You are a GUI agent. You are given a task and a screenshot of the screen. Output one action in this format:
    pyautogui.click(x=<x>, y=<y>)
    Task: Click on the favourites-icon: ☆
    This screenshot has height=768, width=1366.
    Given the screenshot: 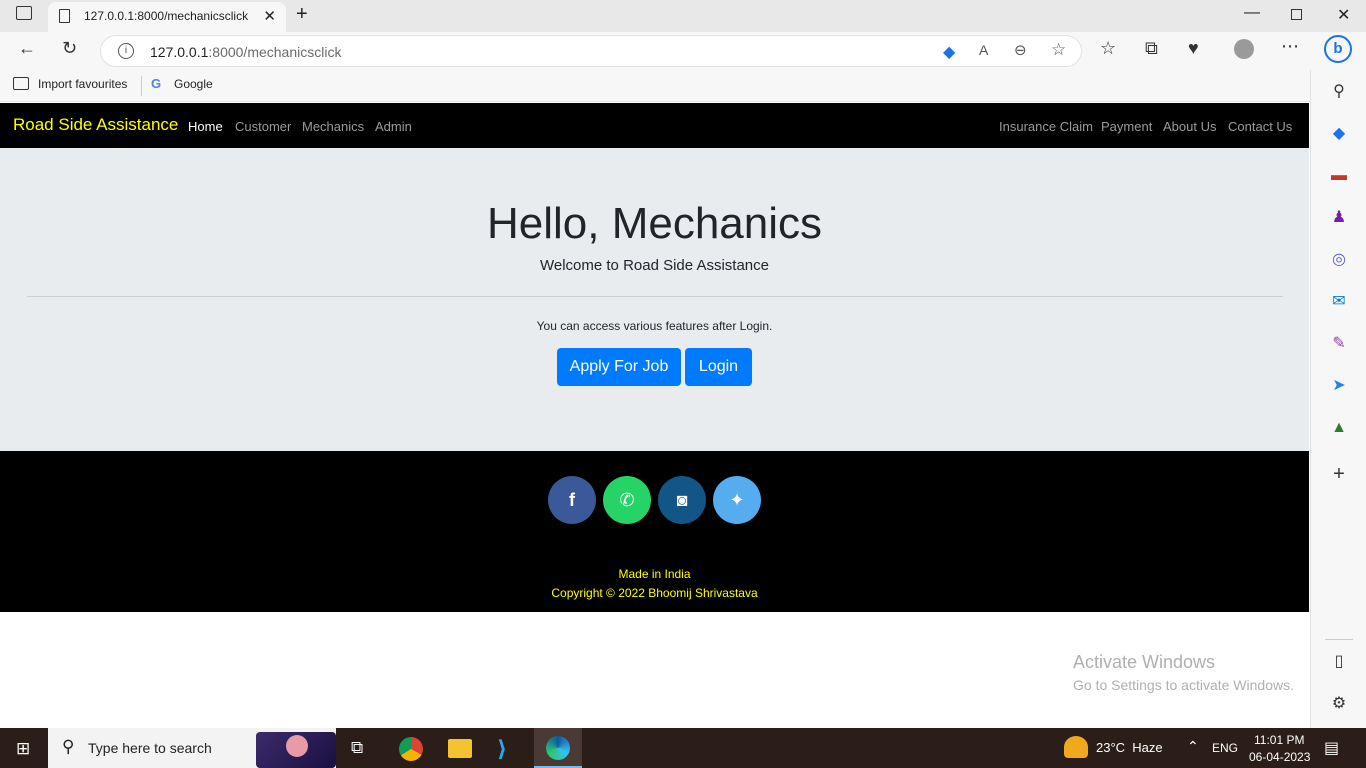 What is the action you would take?
    pyautogui.click(x=1108, y=48)
    